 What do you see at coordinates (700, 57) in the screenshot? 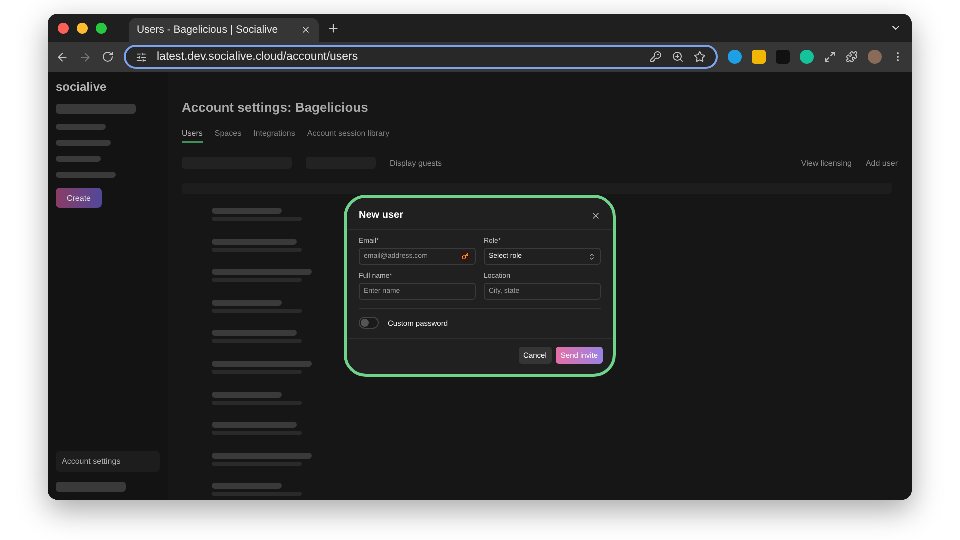
I see `bookmark-star-icon` at bounding box center [700, 57].